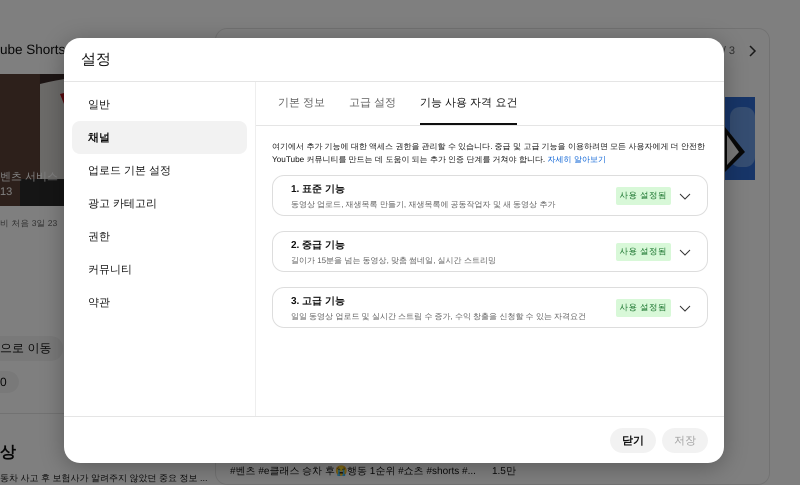  Describe the element at coordinates (33, 50) in the screenshot. I see `card-title: ube Shorts` at that location.